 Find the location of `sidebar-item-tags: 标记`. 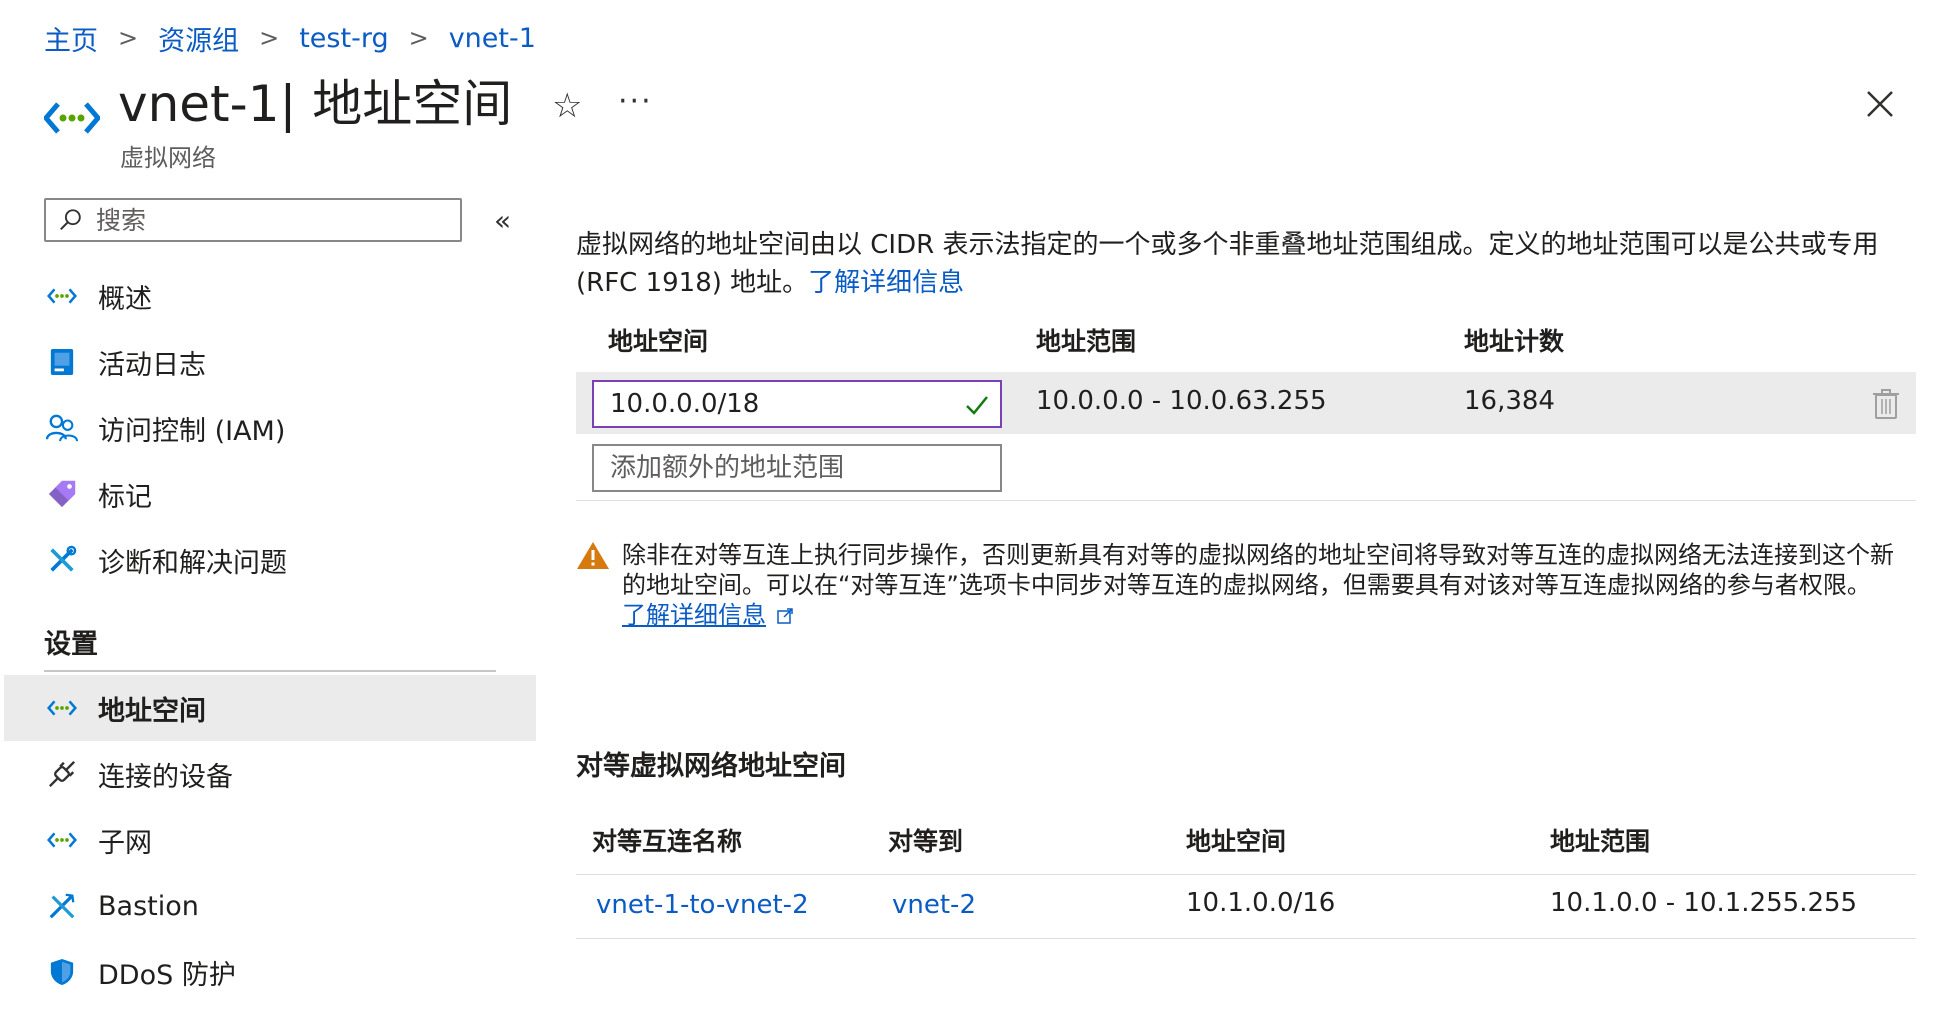

sidebar-item-tags: 标记 is located at coordinates (270, 494).